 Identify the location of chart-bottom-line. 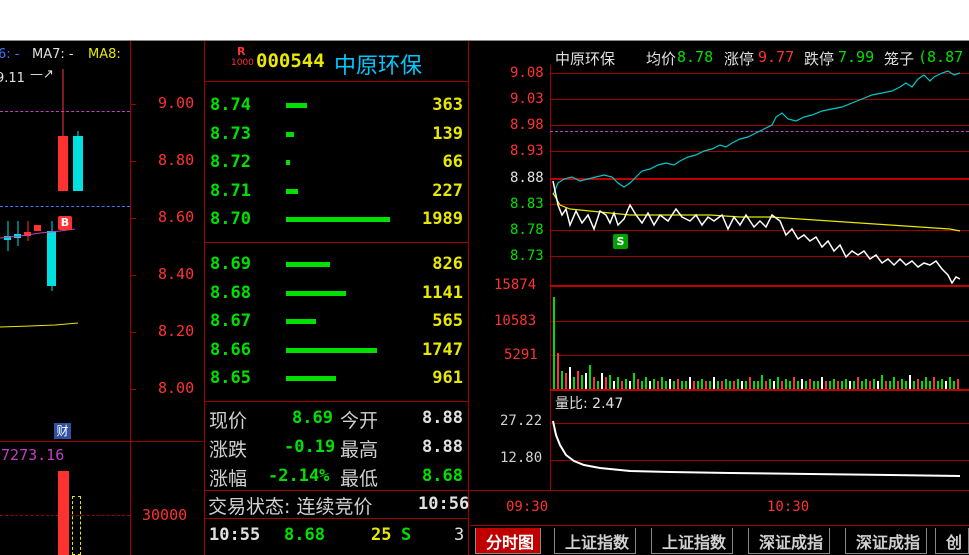
(719, 490).